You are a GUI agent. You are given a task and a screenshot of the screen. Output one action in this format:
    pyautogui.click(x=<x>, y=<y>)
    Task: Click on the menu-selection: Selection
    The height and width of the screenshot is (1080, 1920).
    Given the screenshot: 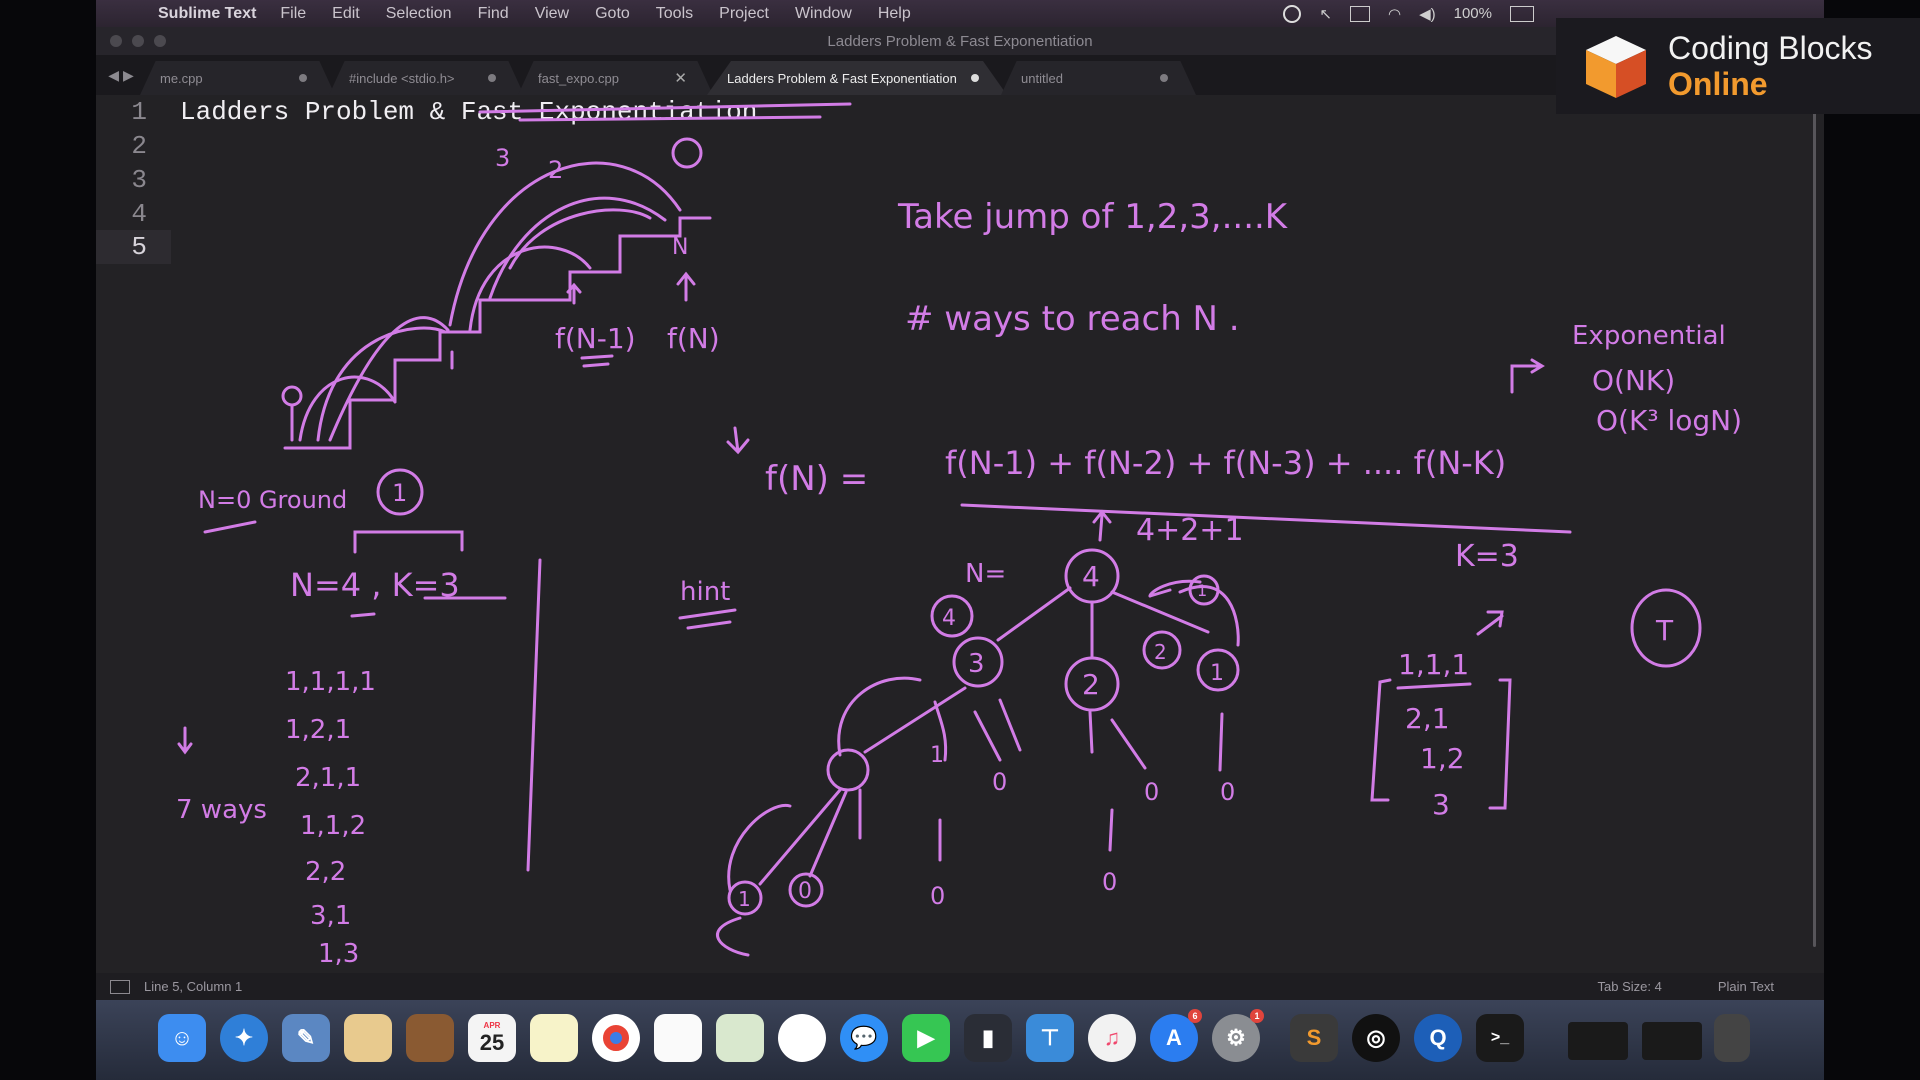 What is the action you would take?
    pyautogui.click(x=419, y=14)
    